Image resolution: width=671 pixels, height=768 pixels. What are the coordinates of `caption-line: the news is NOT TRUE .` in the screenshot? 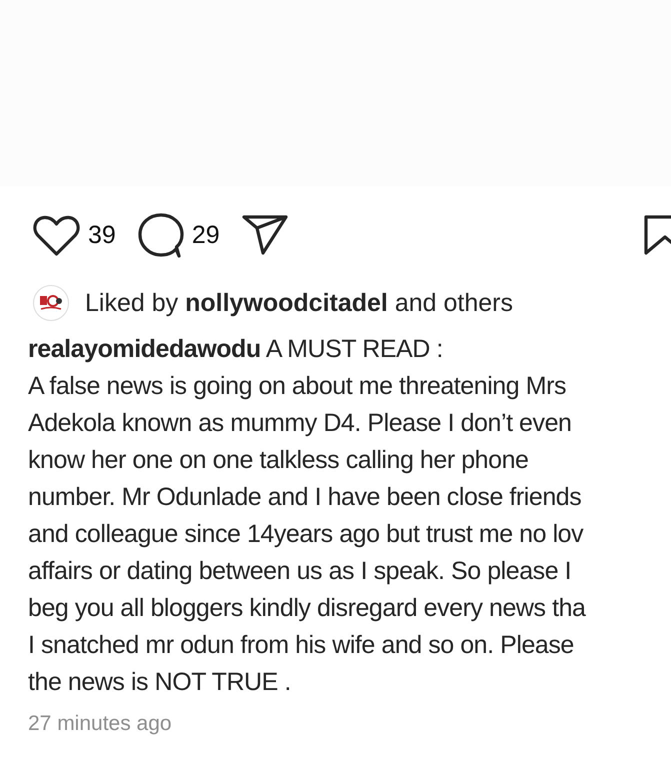 It's located at (159, 682).